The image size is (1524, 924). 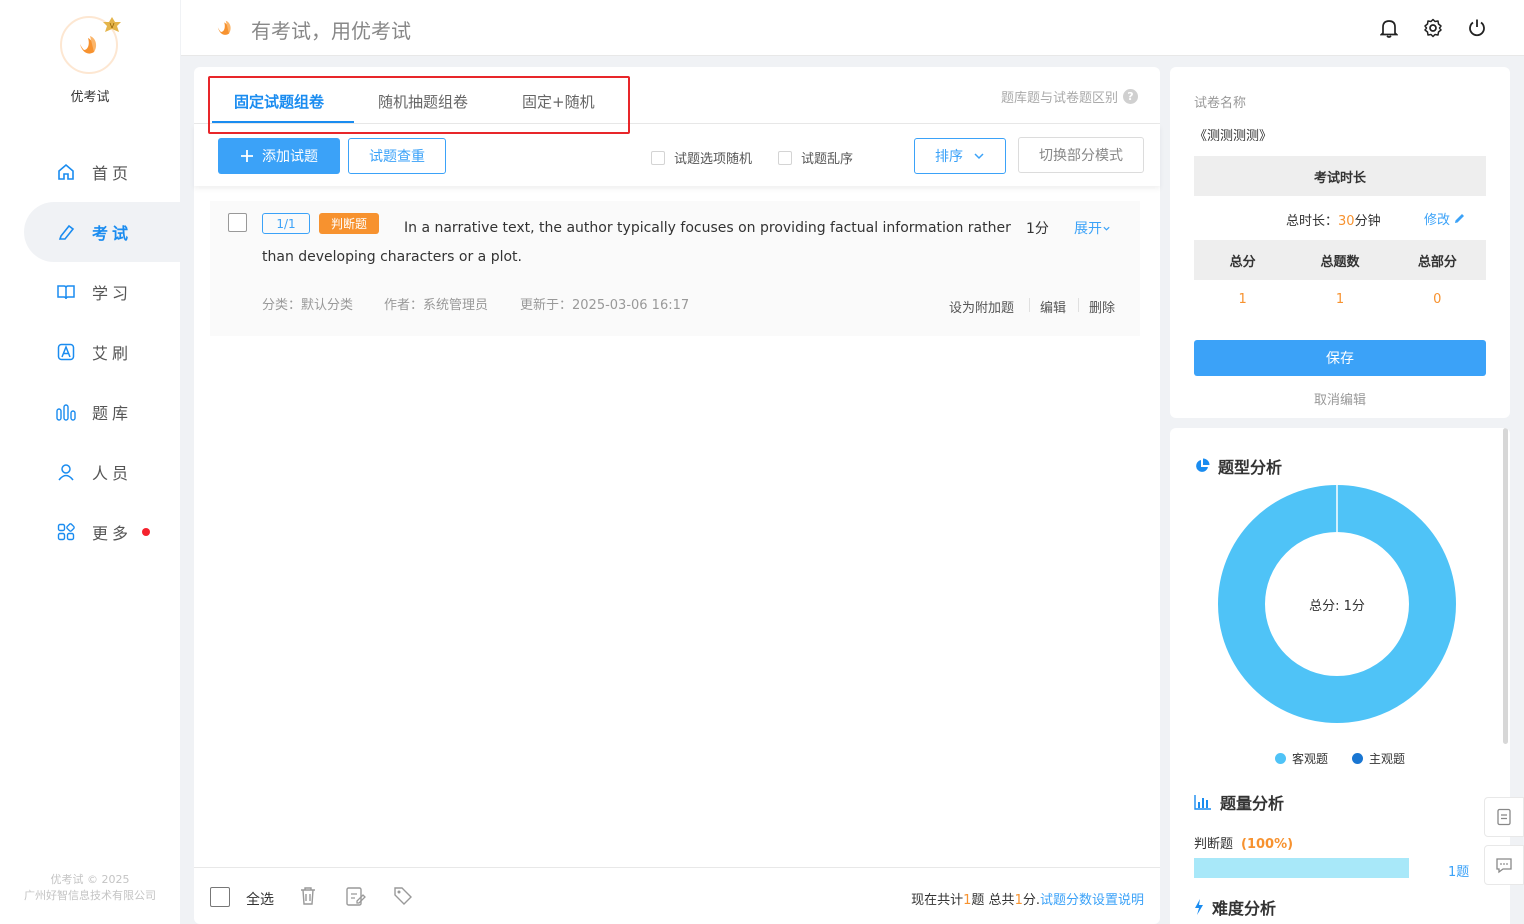 What do you see at coordinates (1037, 229) in the screenshot?
I see `question-score: 1分` at bounding box center [1037, 229].